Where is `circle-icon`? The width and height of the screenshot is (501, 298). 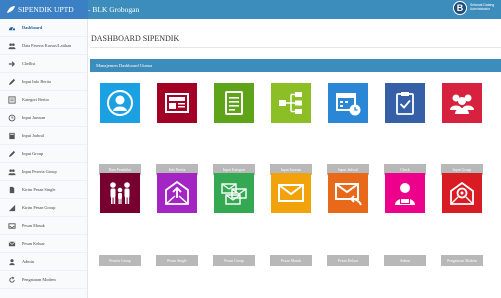 circle-icon is located at coordinates (11, 117).